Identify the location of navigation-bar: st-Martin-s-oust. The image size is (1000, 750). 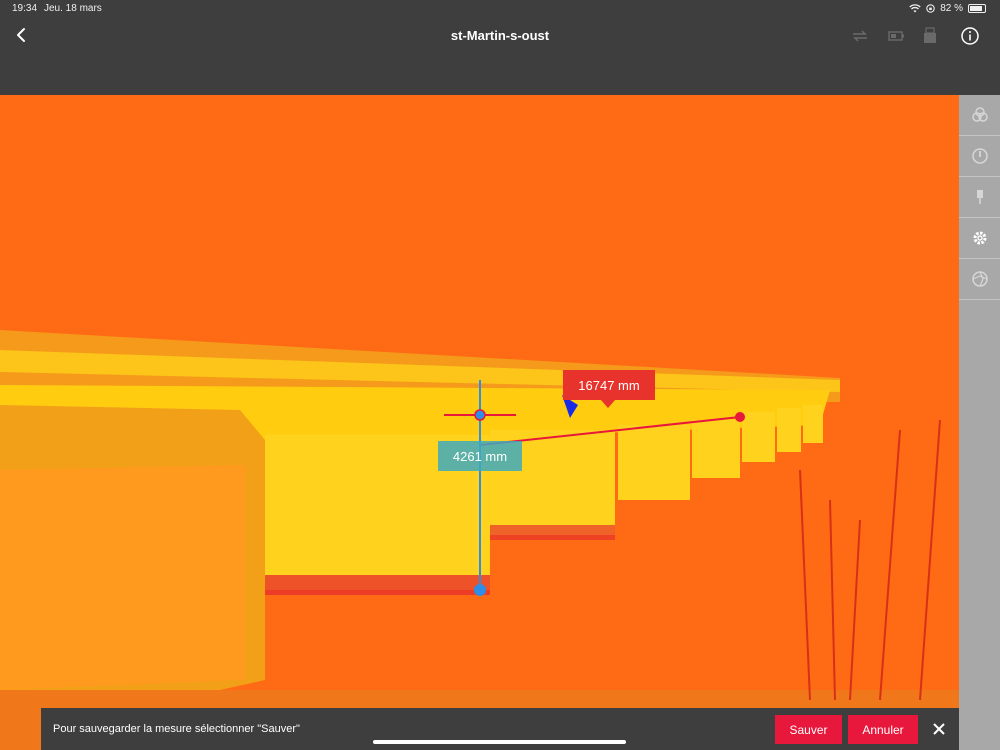
(500, 56).